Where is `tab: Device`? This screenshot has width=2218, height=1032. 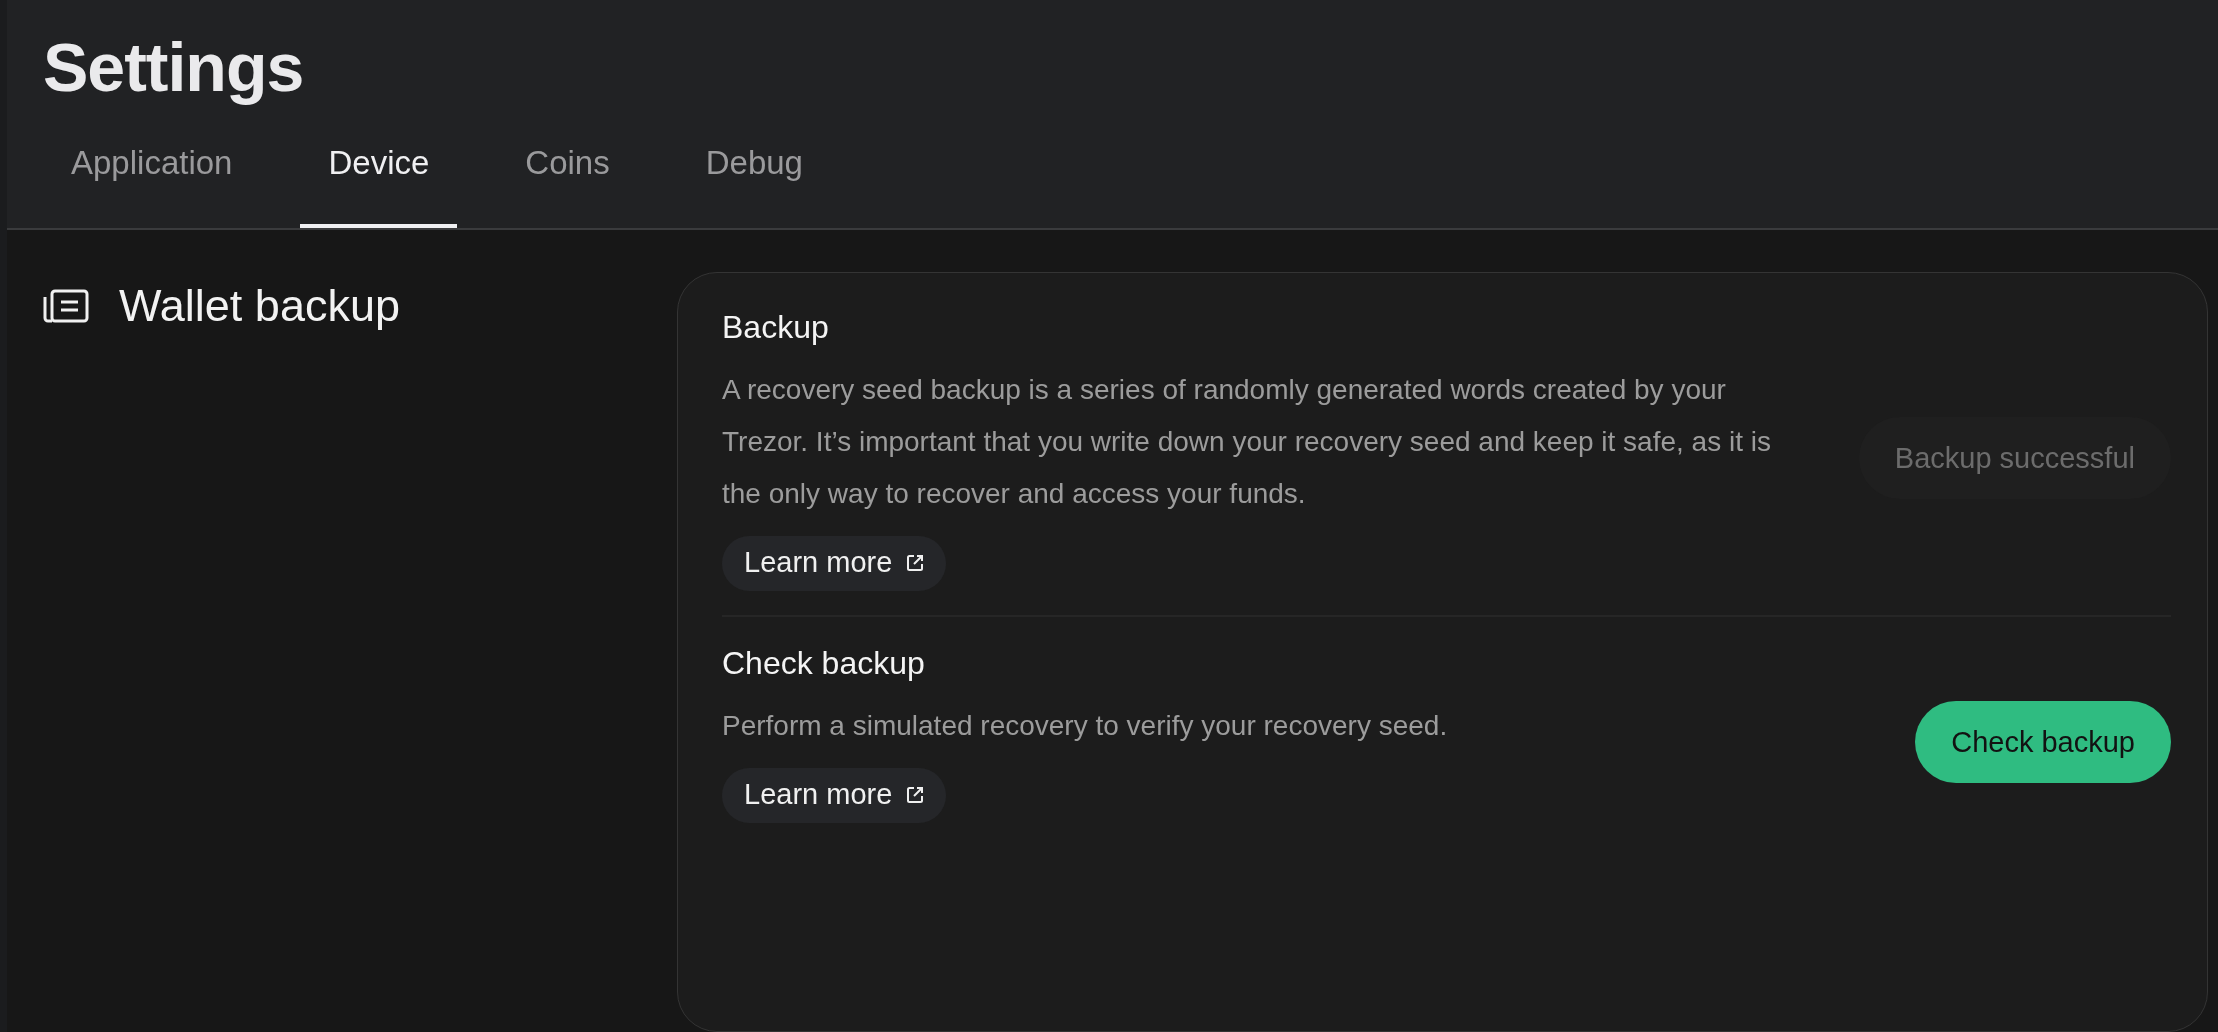
tab: Device is located at coordinates (379, 186).